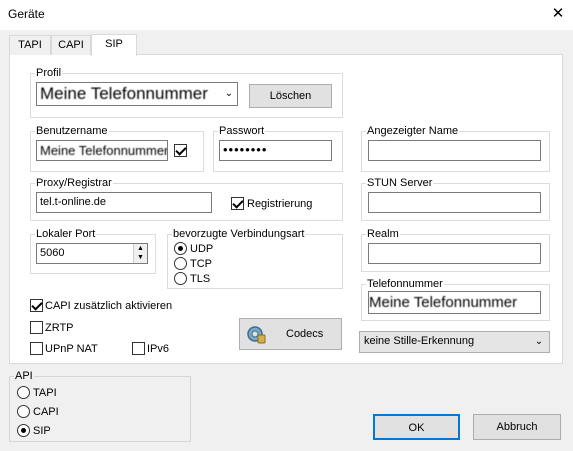 The height and width of the screenshot is (451, 573). I want to click on profile-selected-value: Meine Telefonnummer, so click(124, 93).